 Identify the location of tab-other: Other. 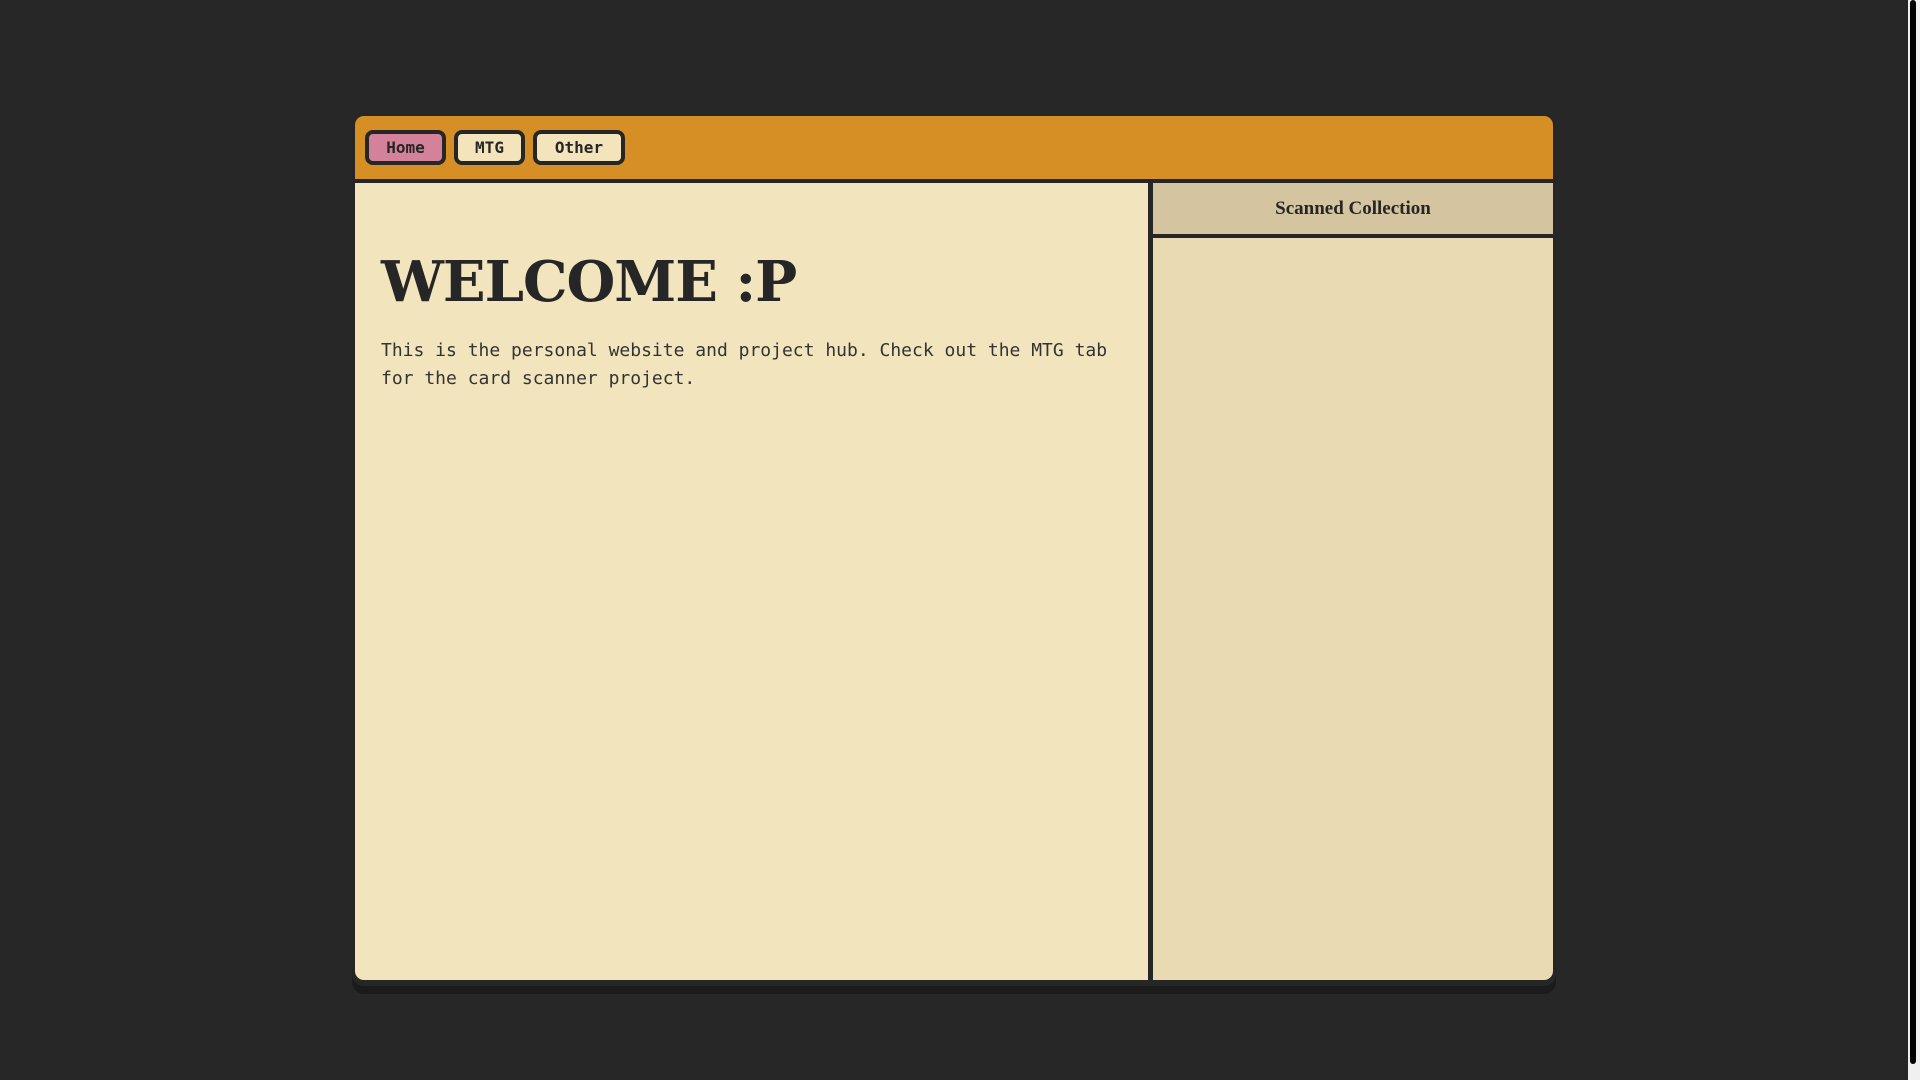
(579, 147).